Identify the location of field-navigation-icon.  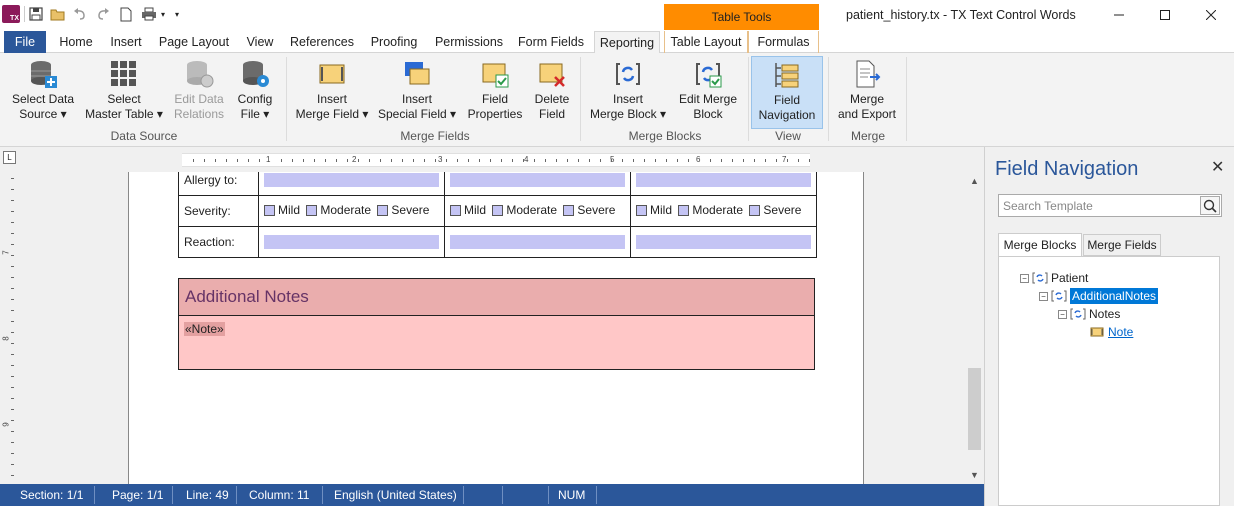
(787, 75).